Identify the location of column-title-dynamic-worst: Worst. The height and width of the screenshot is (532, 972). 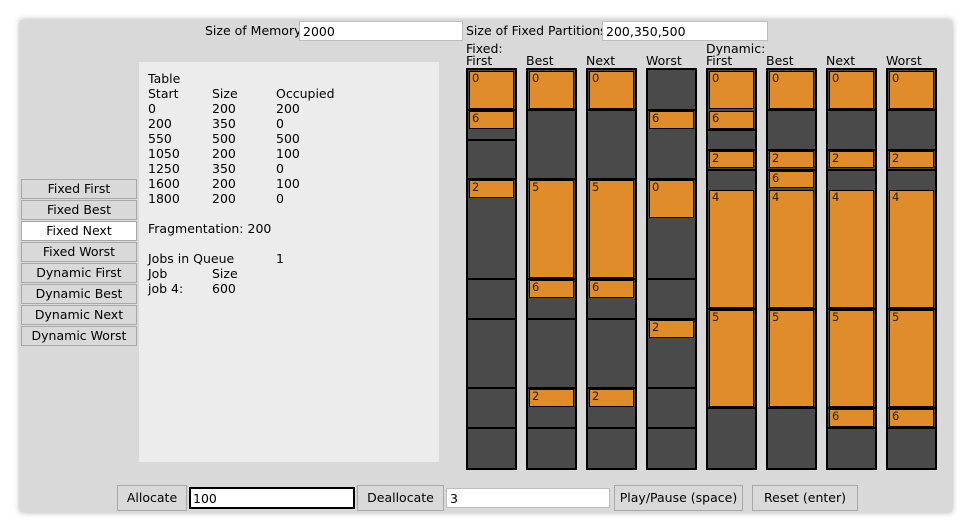
(904, 60).